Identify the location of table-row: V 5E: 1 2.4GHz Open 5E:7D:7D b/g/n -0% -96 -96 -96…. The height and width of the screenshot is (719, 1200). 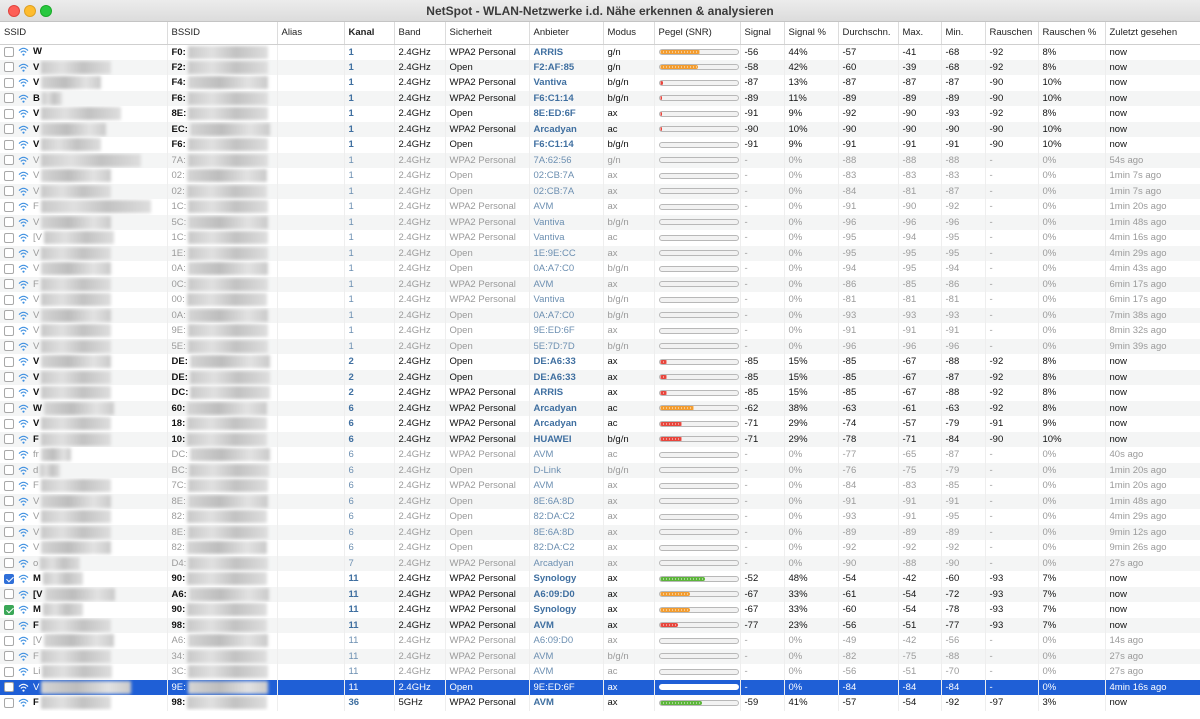
(600, 346).